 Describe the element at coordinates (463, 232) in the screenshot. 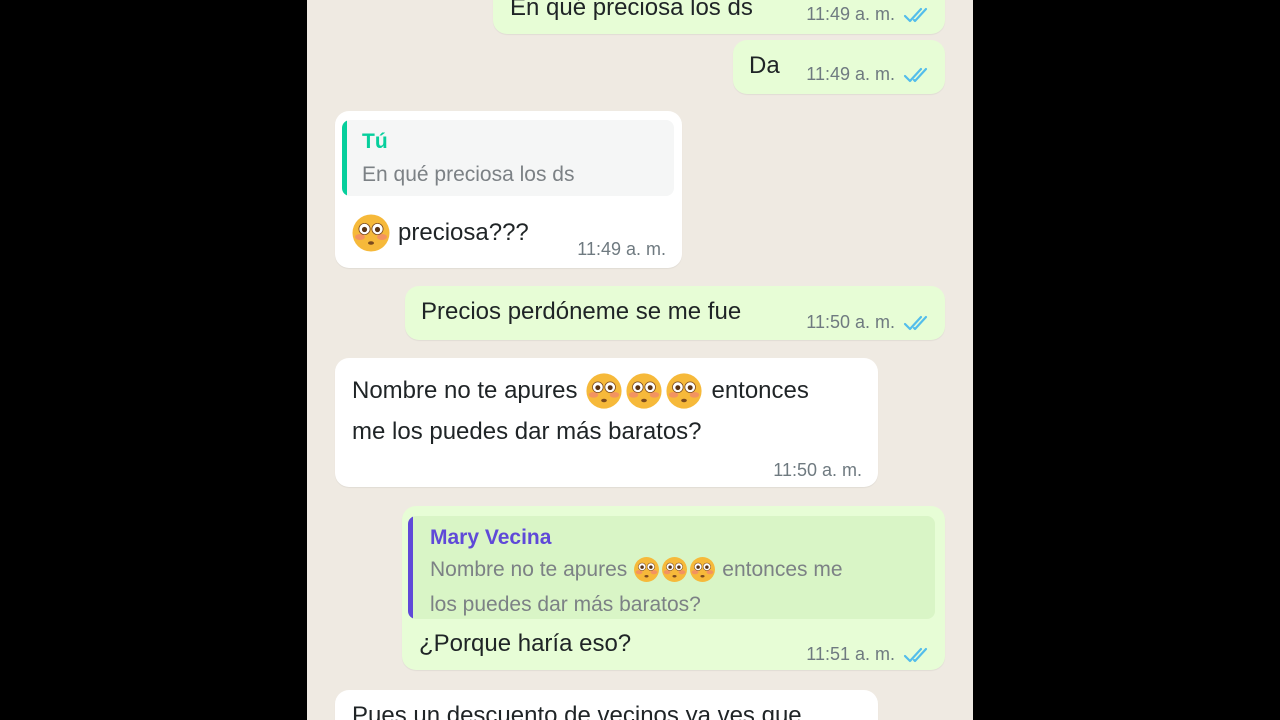

I see `message-text: preciosa???` at that location.